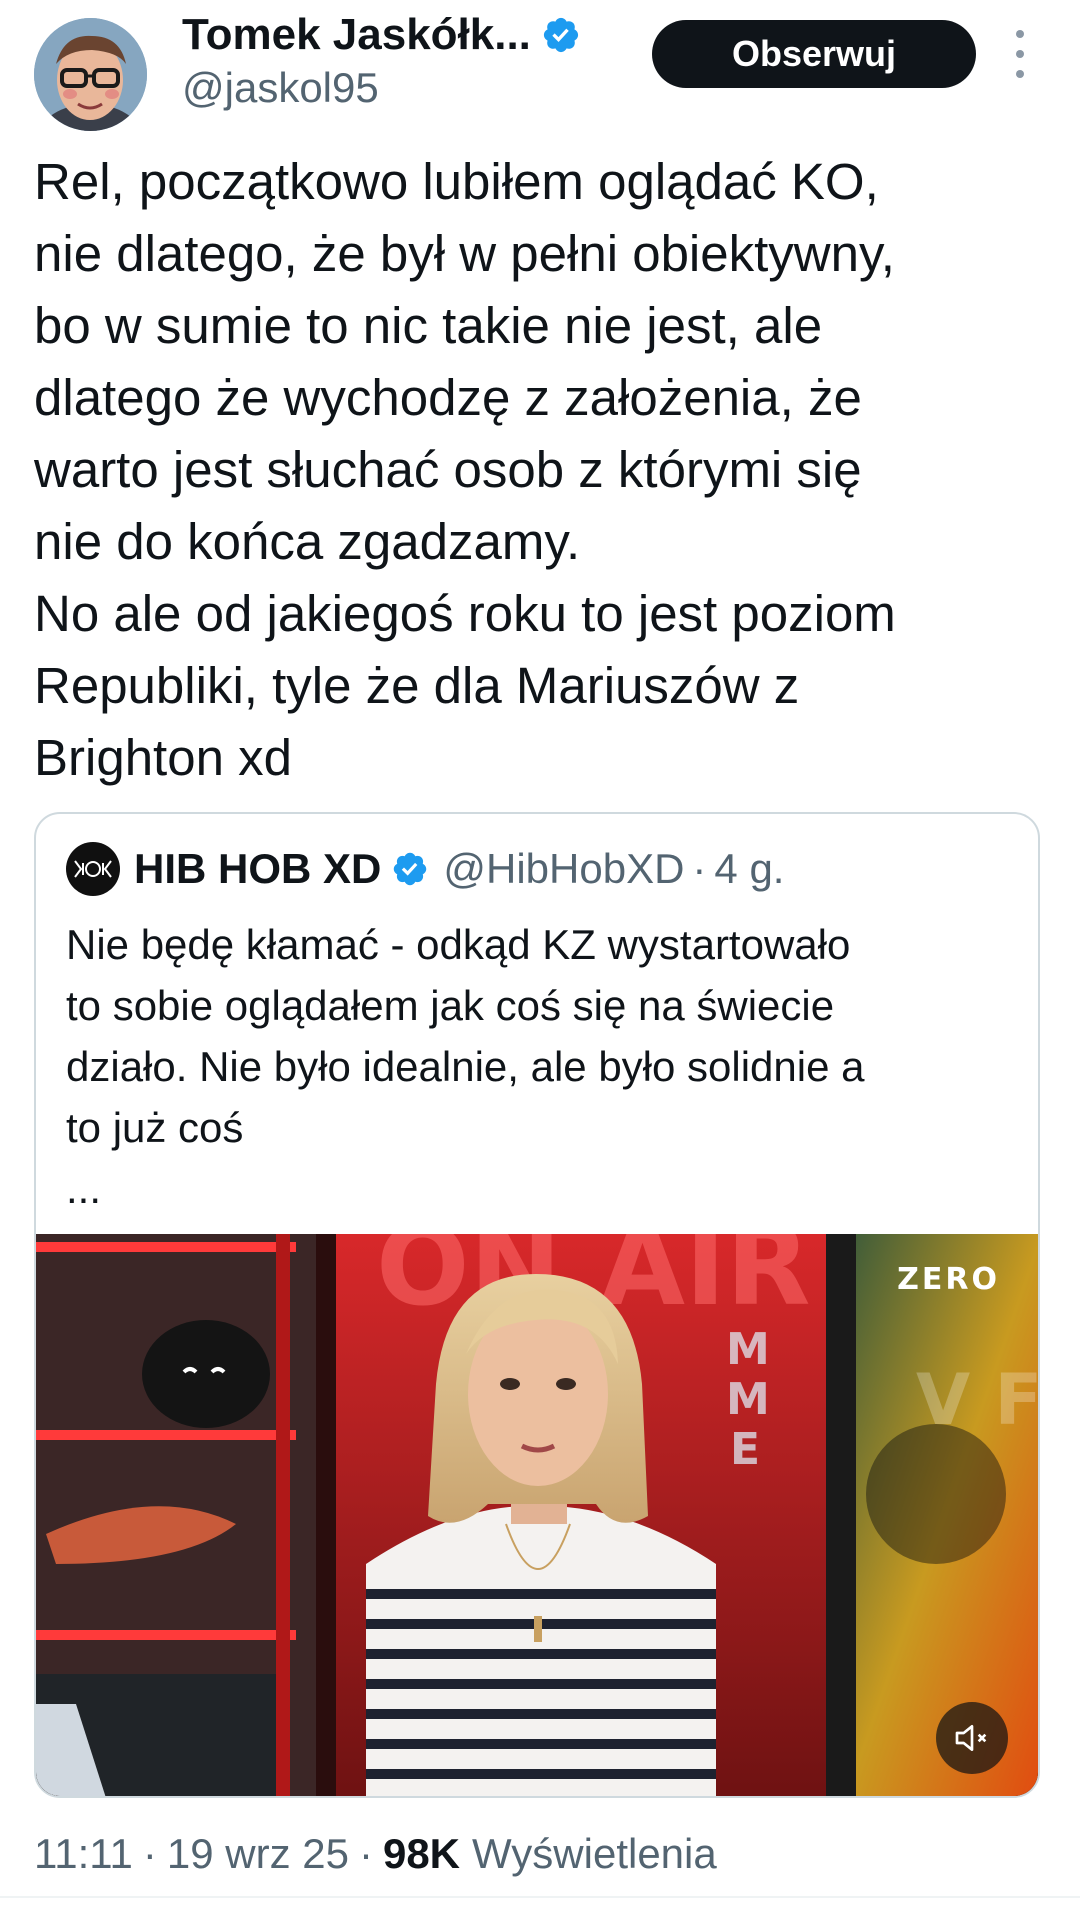 The width and height of the screenshot is (1080, 1912). Describe the element at coordinates (464, 253) in the screenshot. I see `tweet-text-line: nie dlatego, że był w pełni obiektywny,` at that location.